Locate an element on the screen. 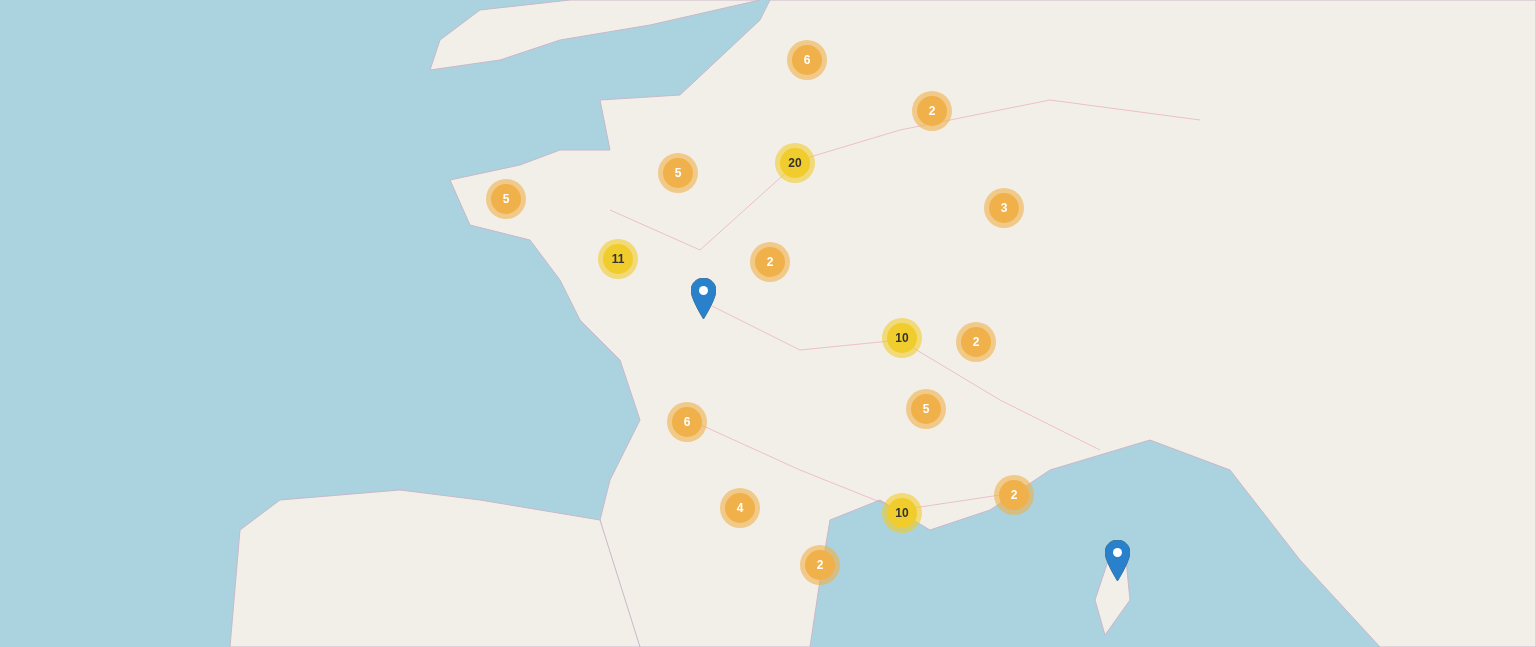 The width and height of the screenshot is (1536, 647). cluster-marker: 20 is located at coordinates (795, 163).